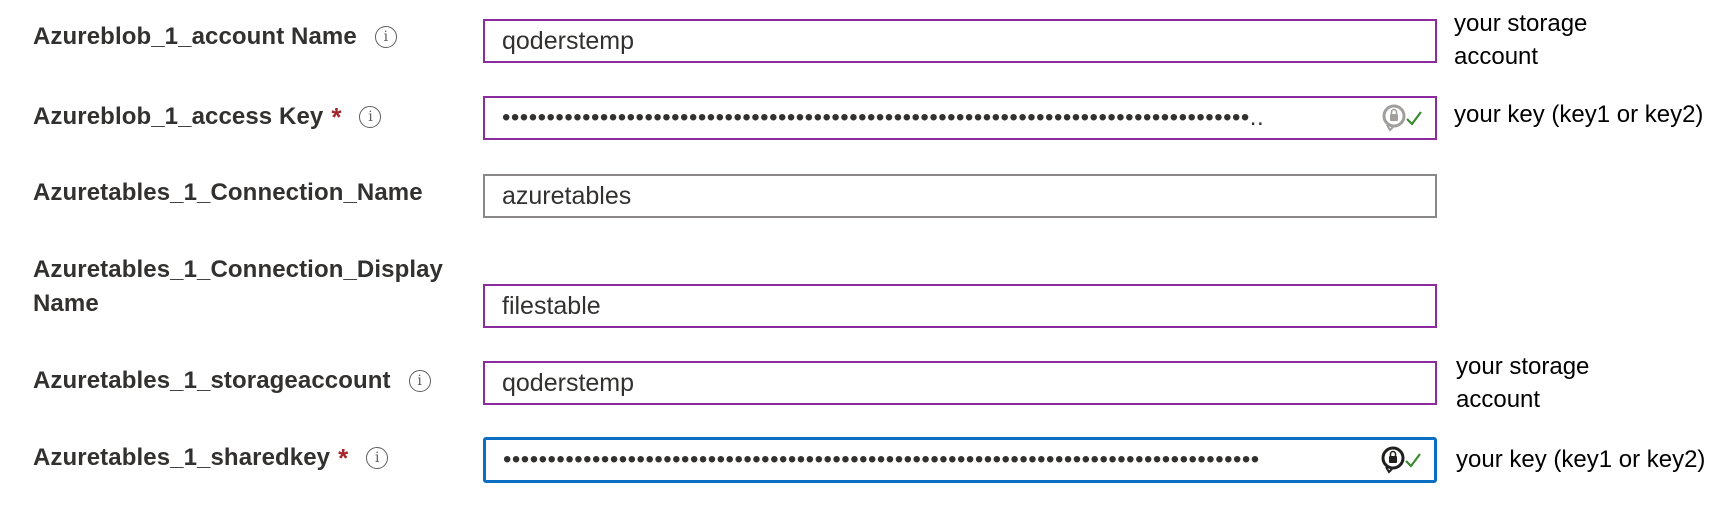  What do you see at coordinates (178, 116) in the screenshot?
I see `field-label: Azureblob_1_access Key` at bounding box center [178, 116].